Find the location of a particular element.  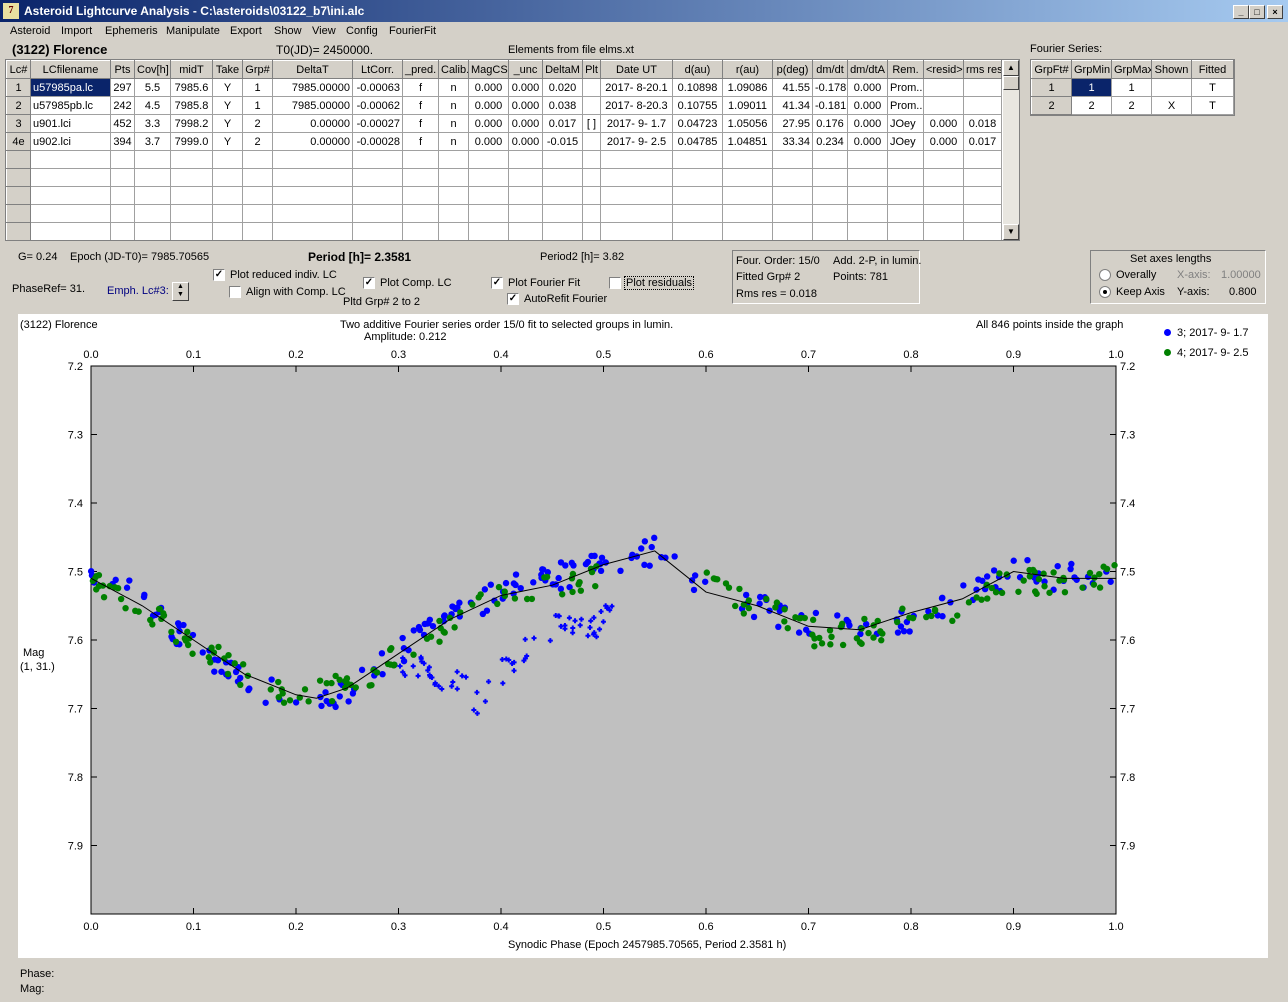

plot-reduced-checkbox: ✓ is located at coordinates (219, 275).